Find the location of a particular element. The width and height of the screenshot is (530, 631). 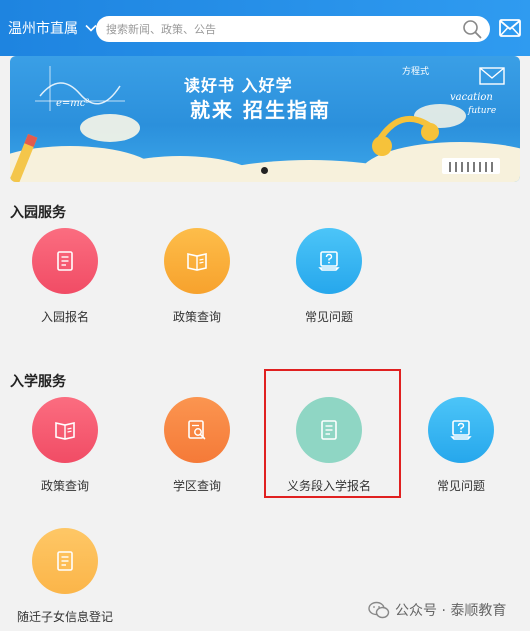

section-title-school: 入学服务 is located at coordinates (38, 382).